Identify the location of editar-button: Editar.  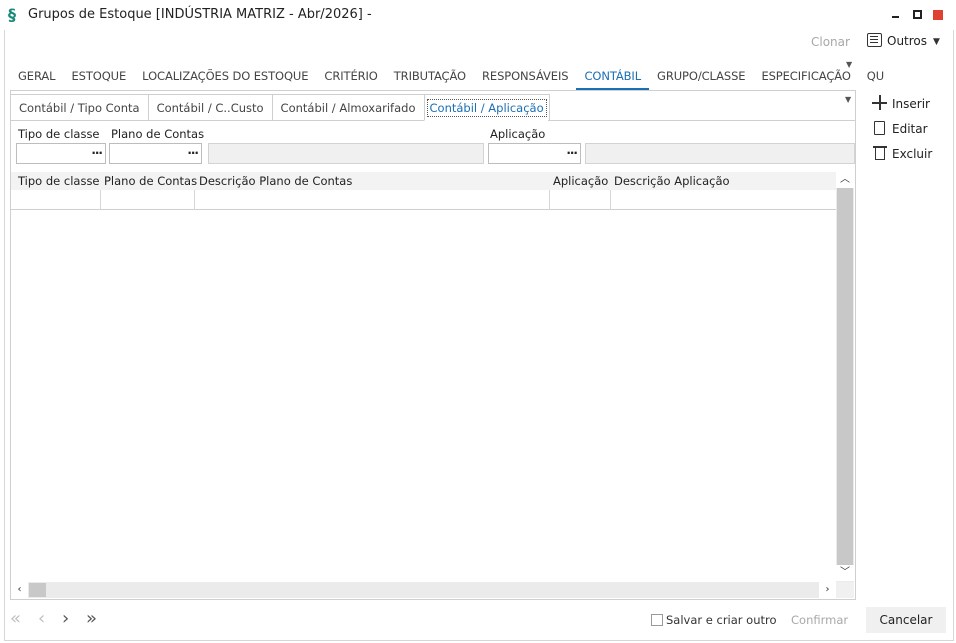
(900, 128).